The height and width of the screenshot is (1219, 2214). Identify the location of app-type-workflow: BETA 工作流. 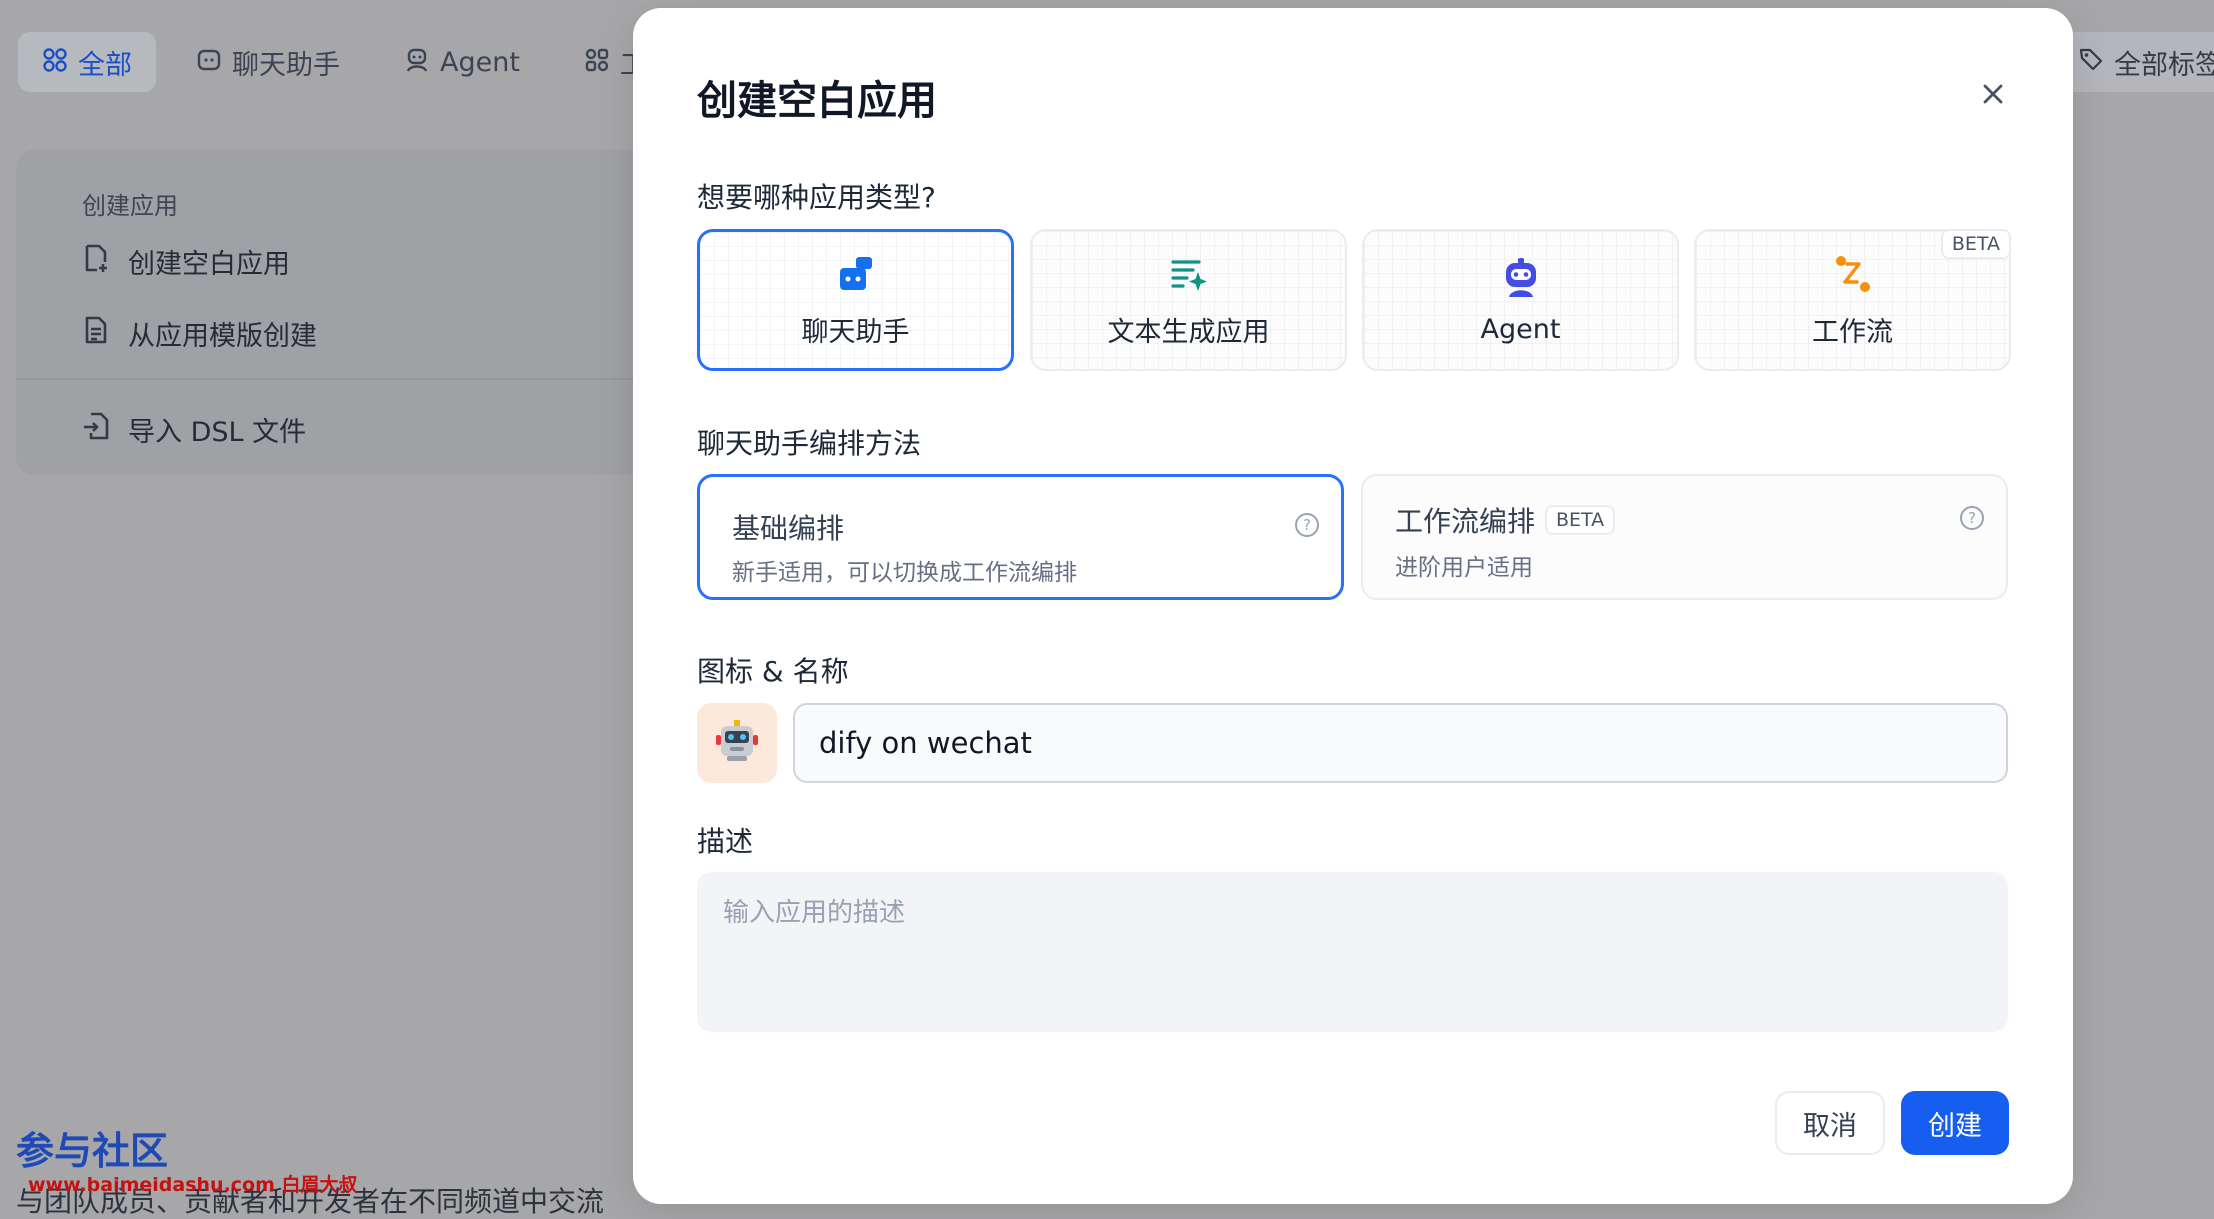
(1852, 300).